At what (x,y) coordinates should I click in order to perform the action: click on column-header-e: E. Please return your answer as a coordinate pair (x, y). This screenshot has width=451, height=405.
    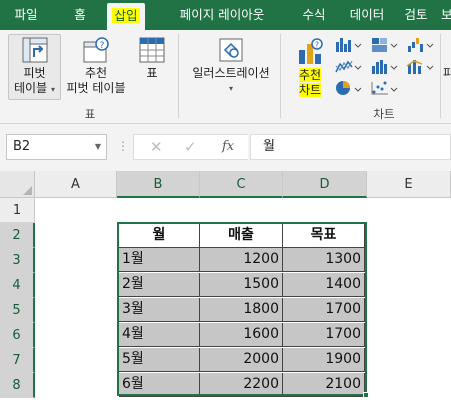
    Looking at the image, I should click on (409, 184).